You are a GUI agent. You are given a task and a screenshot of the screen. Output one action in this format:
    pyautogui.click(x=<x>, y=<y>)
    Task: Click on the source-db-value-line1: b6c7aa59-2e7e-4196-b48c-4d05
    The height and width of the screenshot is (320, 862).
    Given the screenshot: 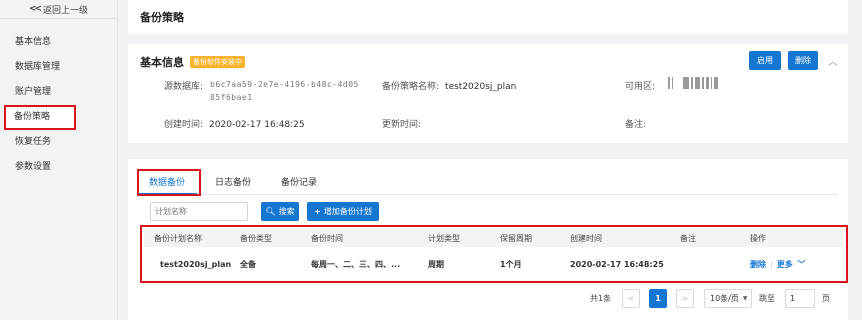 What is the action you would take?
    pyautogui.click(x=284, y=84)
    